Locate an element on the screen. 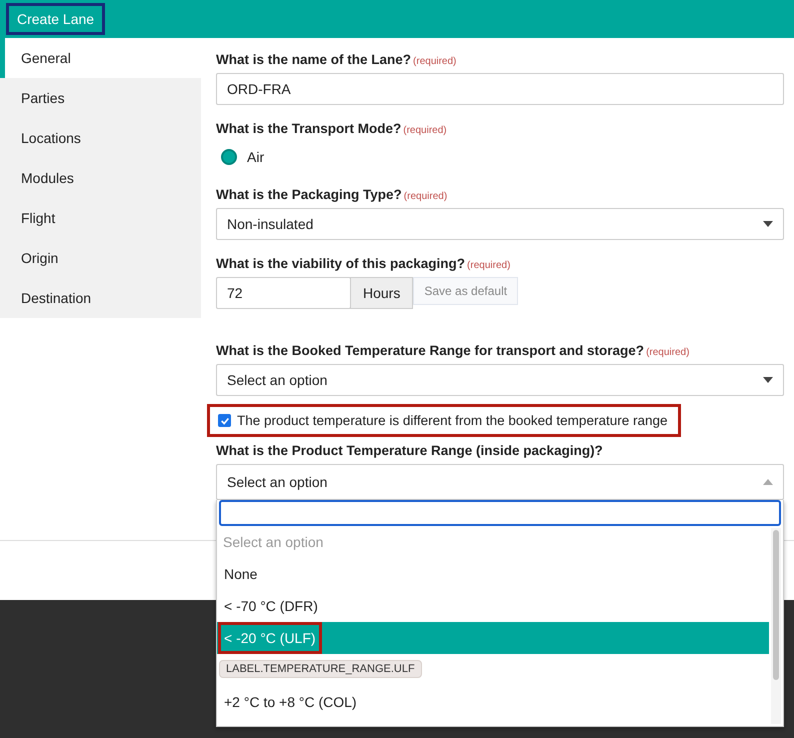 The image size is (794, 738). input-field: 72 is located at coordinates (283, 293).